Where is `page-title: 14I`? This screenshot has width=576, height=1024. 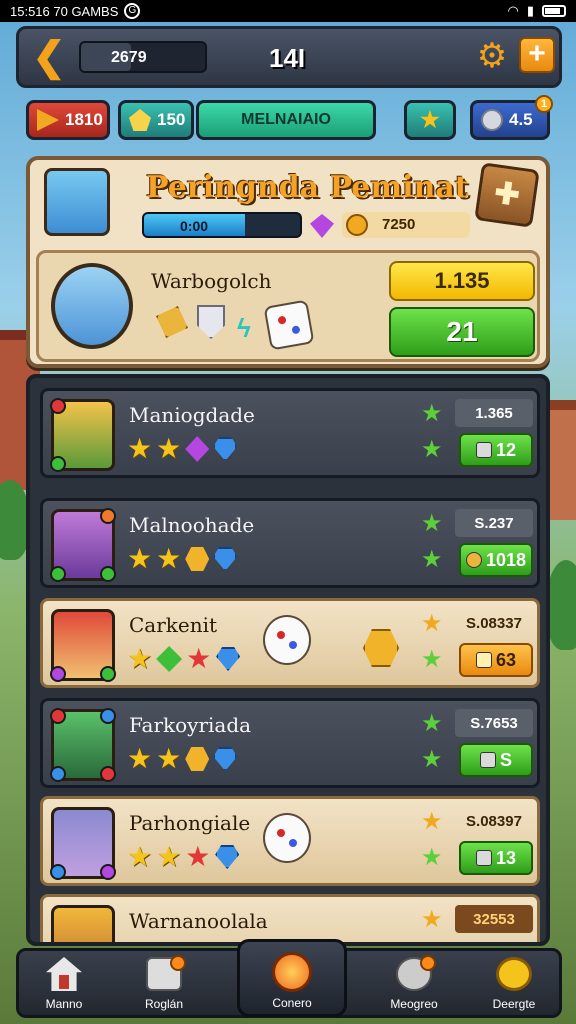
page-title: 14I is located at coordinates (287, 58).